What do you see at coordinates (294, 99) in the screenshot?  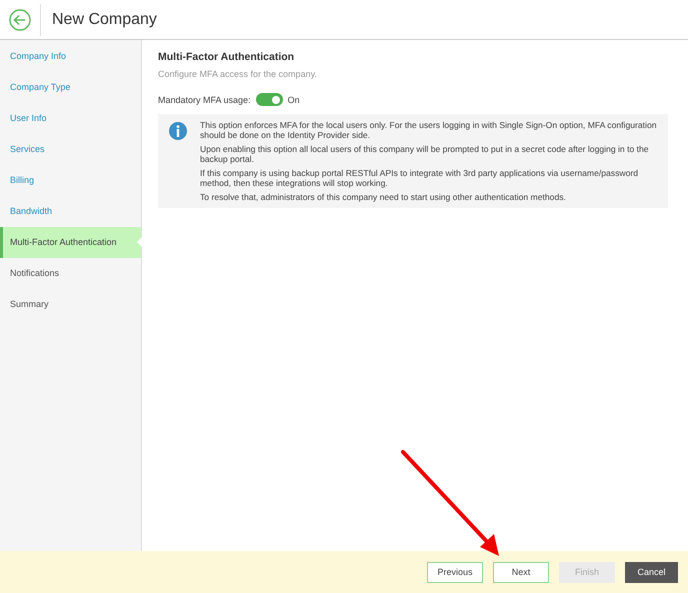 I see `toggle-state: On` at bounding box center [294, 99].